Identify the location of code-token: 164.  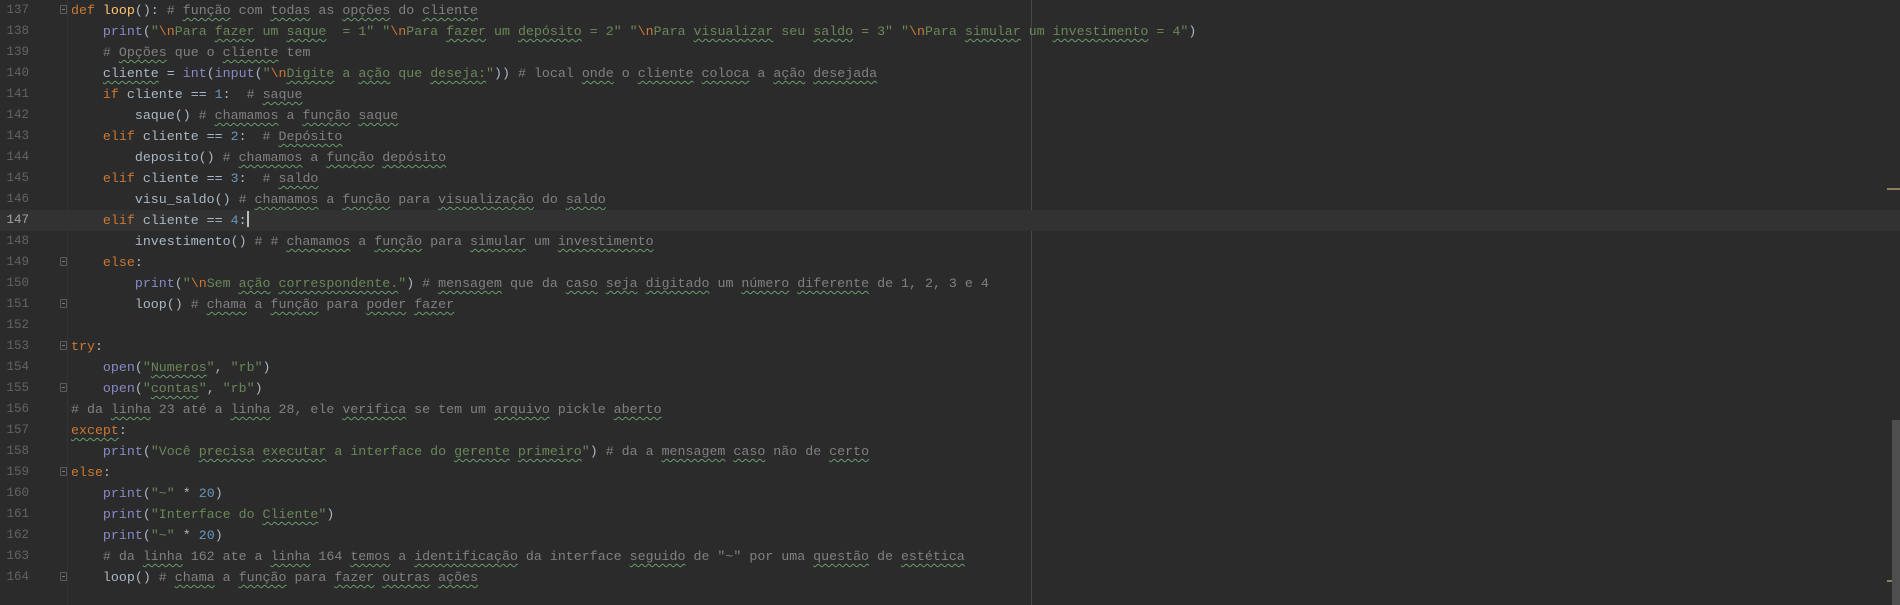
(330, 556).